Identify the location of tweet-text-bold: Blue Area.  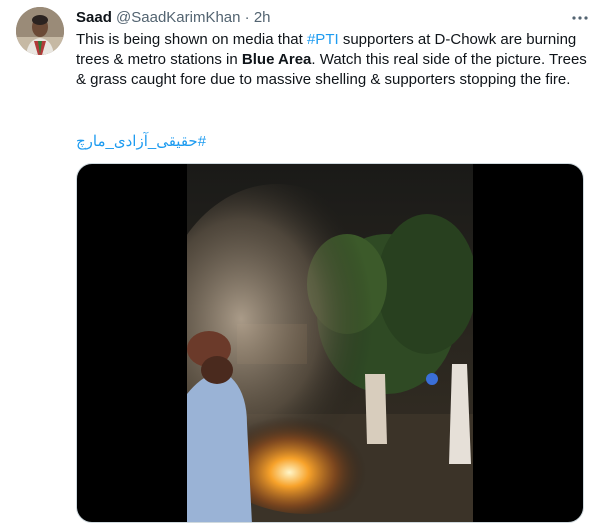
(276, 59).